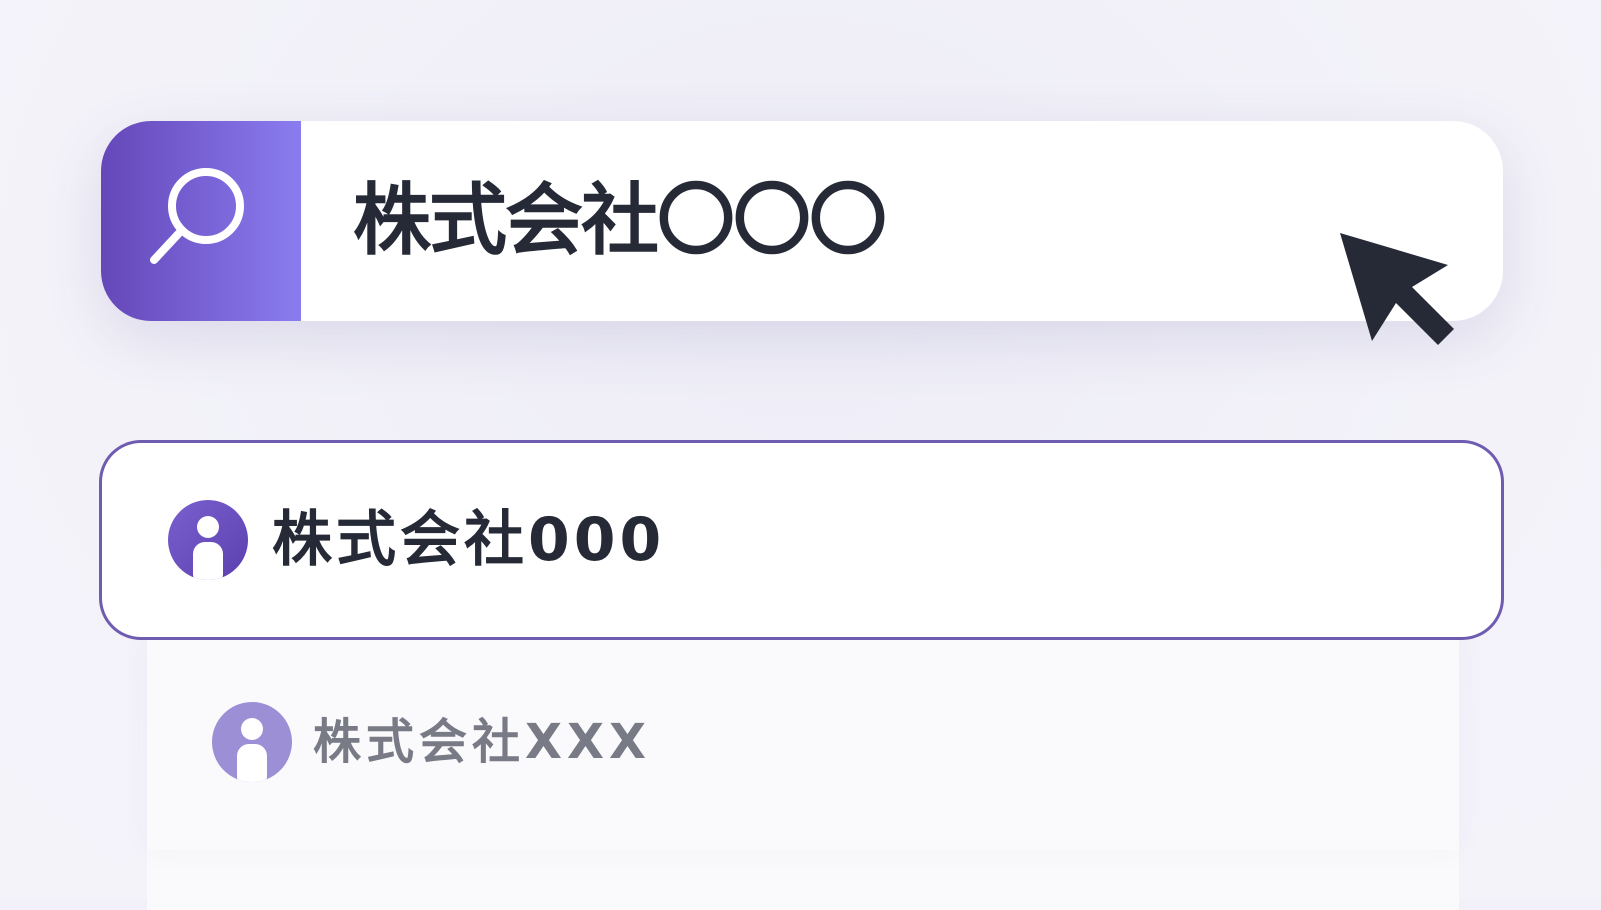 The image size is (1601, 910). What do you see at coordinates (197, 216) in the screenshot?
I see `search-icon` at bounding box center [197, 216].